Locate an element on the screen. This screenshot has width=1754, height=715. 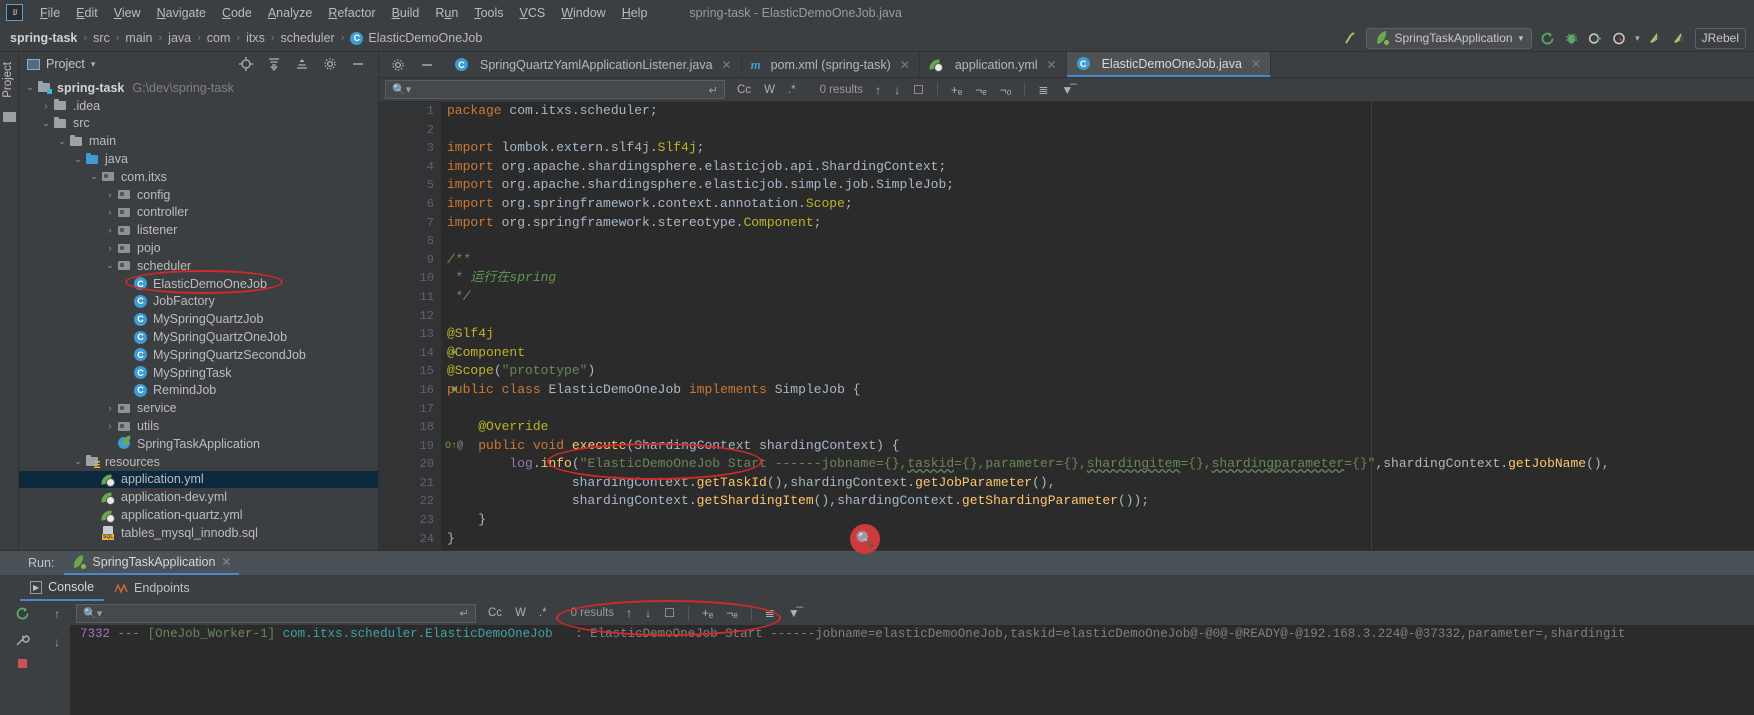
menu-help: Help is located at coordinates (635, 13).